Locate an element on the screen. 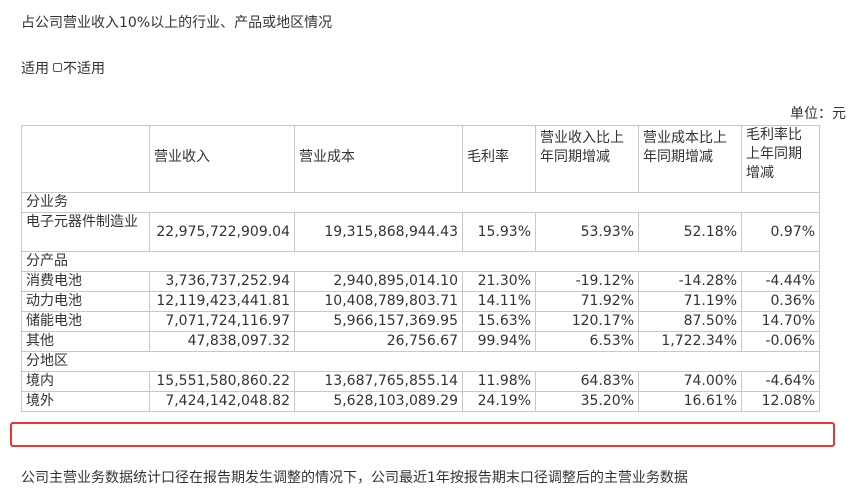  table-cell: -0.06% is located at coordinates (780, 341).